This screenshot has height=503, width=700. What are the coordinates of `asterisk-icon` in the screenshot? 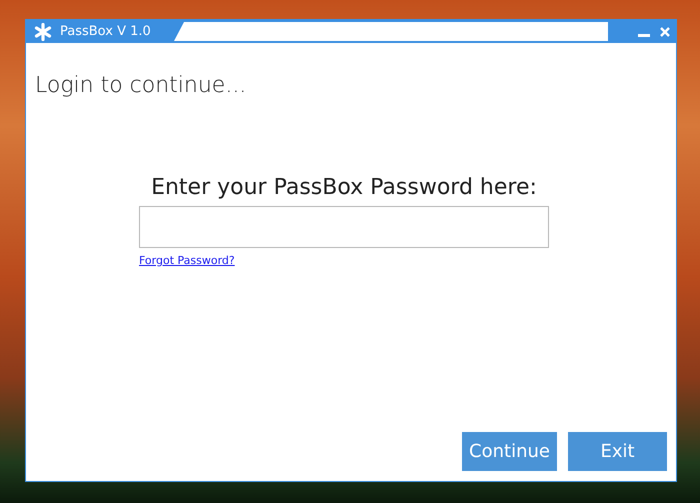 It's located at (43, 31).